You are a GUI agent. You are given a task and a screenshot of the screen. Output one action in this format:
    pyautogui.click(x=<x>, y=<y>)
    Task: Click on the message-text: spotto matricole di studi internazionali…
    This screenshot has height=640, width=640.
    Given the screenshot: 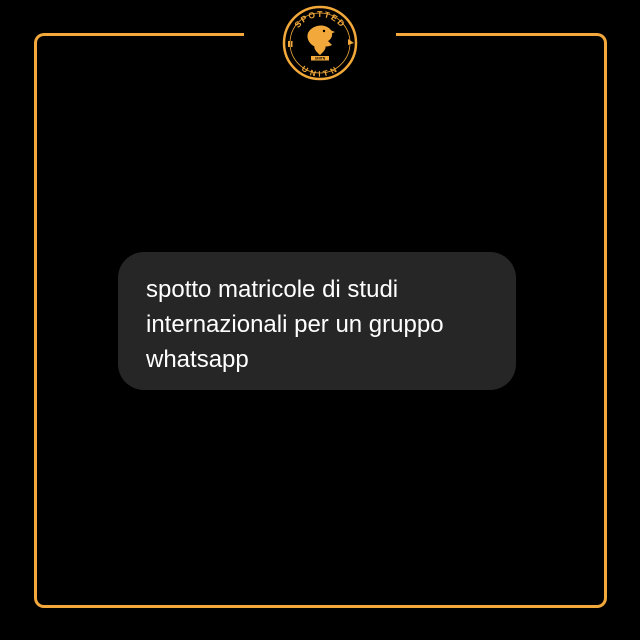 What is the action you would take?
    pyautogui.click(x=295, y=324)
    